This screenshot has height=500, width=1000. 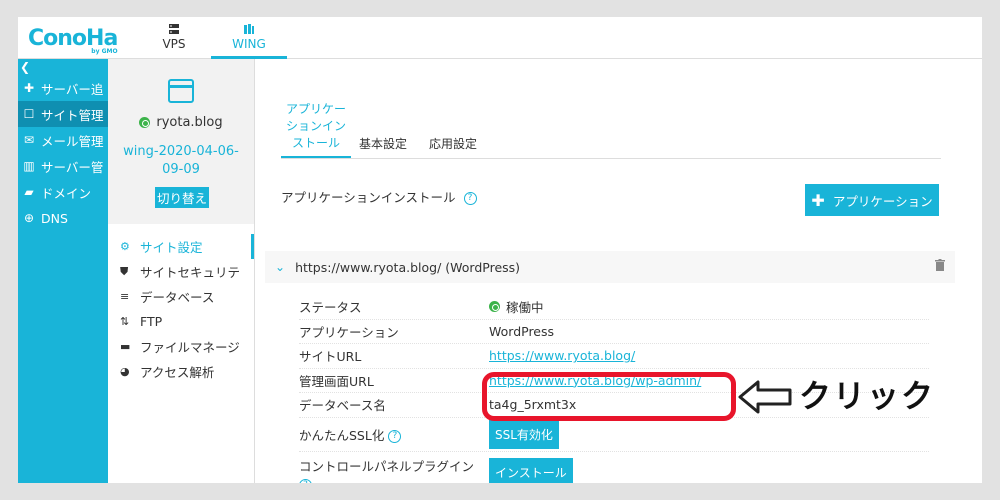 I want to click on domain-icon: ▰, so click(x=29, y=192).